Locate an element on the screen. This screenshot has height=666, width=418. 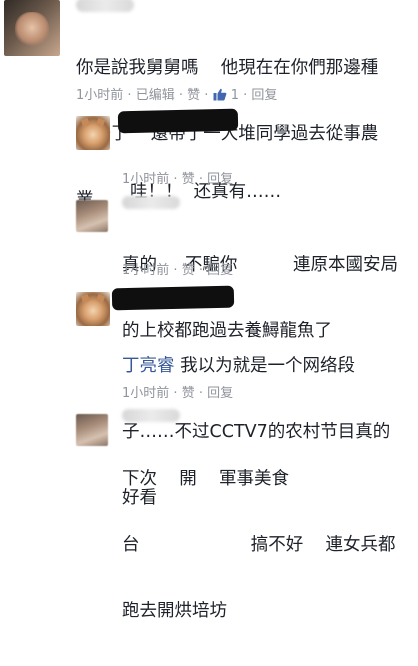
comment-text-line: 你是說我舅舅嗎 他現在在你們那邊種 is located at coordinates (227, 68).